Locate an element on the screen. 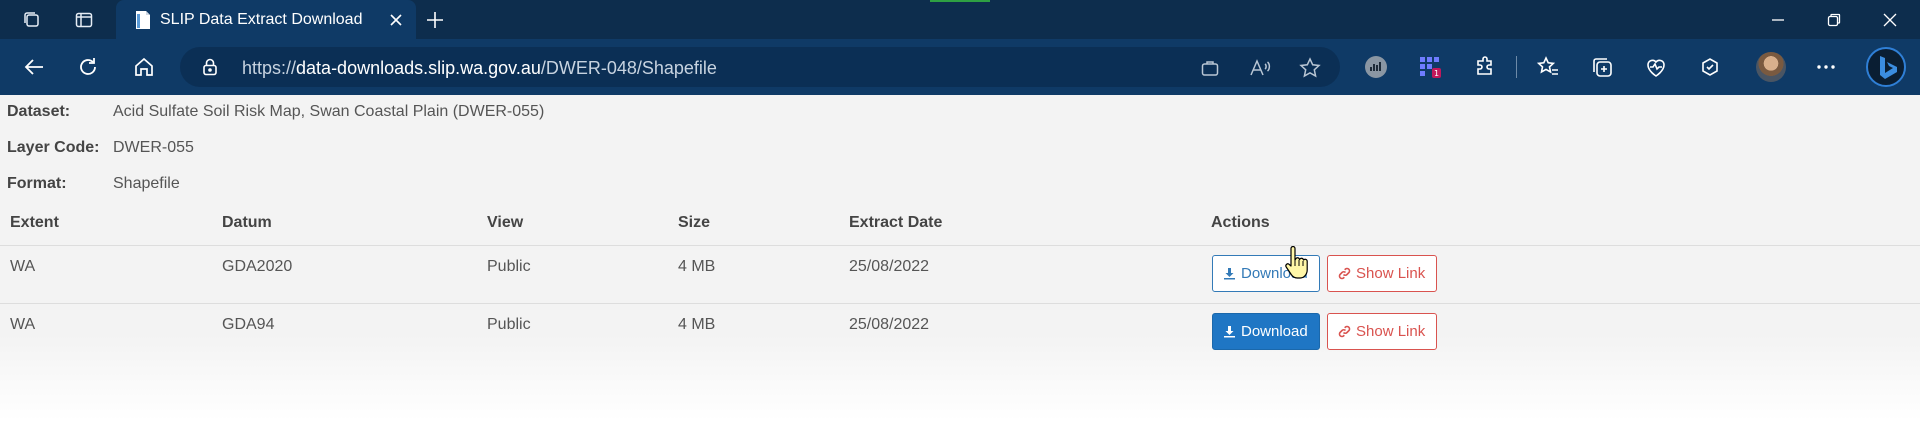 The width and height of the screenshot is (1920, 421). layer-code-value: DWER-055 is located at coordinates (153, 147).